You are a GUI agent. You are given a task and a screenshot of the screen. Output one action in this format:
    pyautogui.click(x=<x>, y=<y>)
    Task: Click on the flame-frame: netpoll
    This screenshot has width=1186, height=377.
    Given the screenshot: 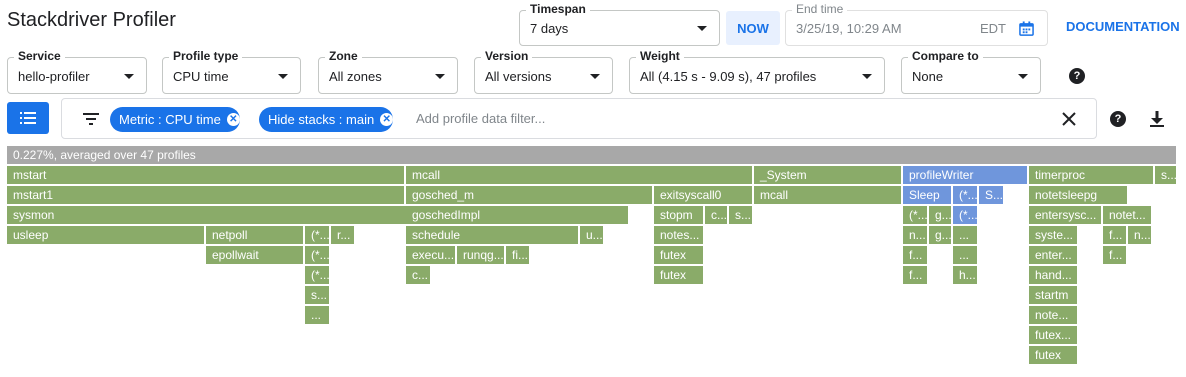 What is the action you would take?
    pyautogui.click(x=254, y=235)
    